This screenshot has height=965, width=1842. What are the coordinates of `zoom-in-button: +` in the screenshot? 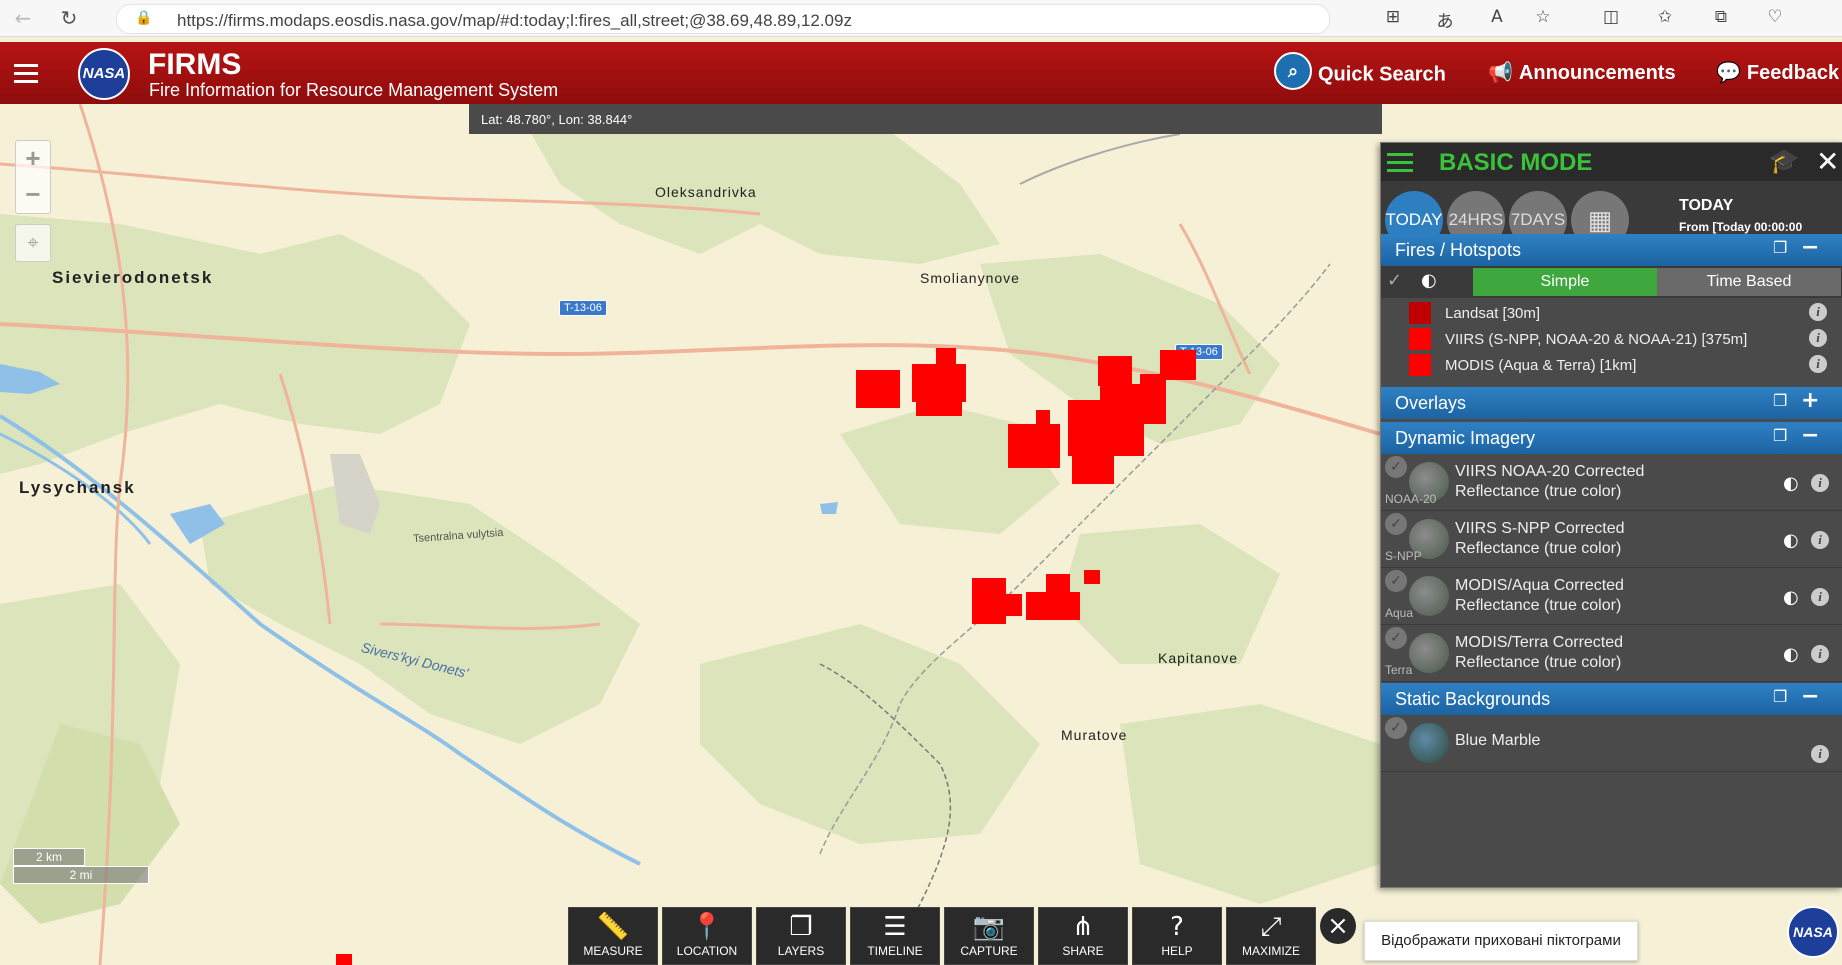 It's located at (33, 159).